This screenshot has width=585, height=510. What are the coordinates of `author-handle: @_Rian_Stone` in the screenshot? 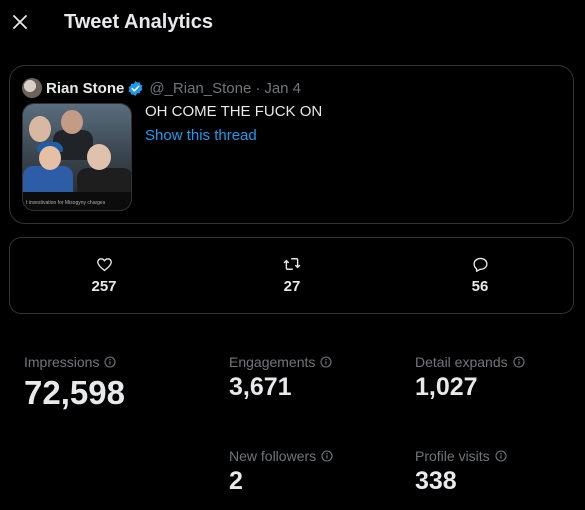 It's located at (200, 88).